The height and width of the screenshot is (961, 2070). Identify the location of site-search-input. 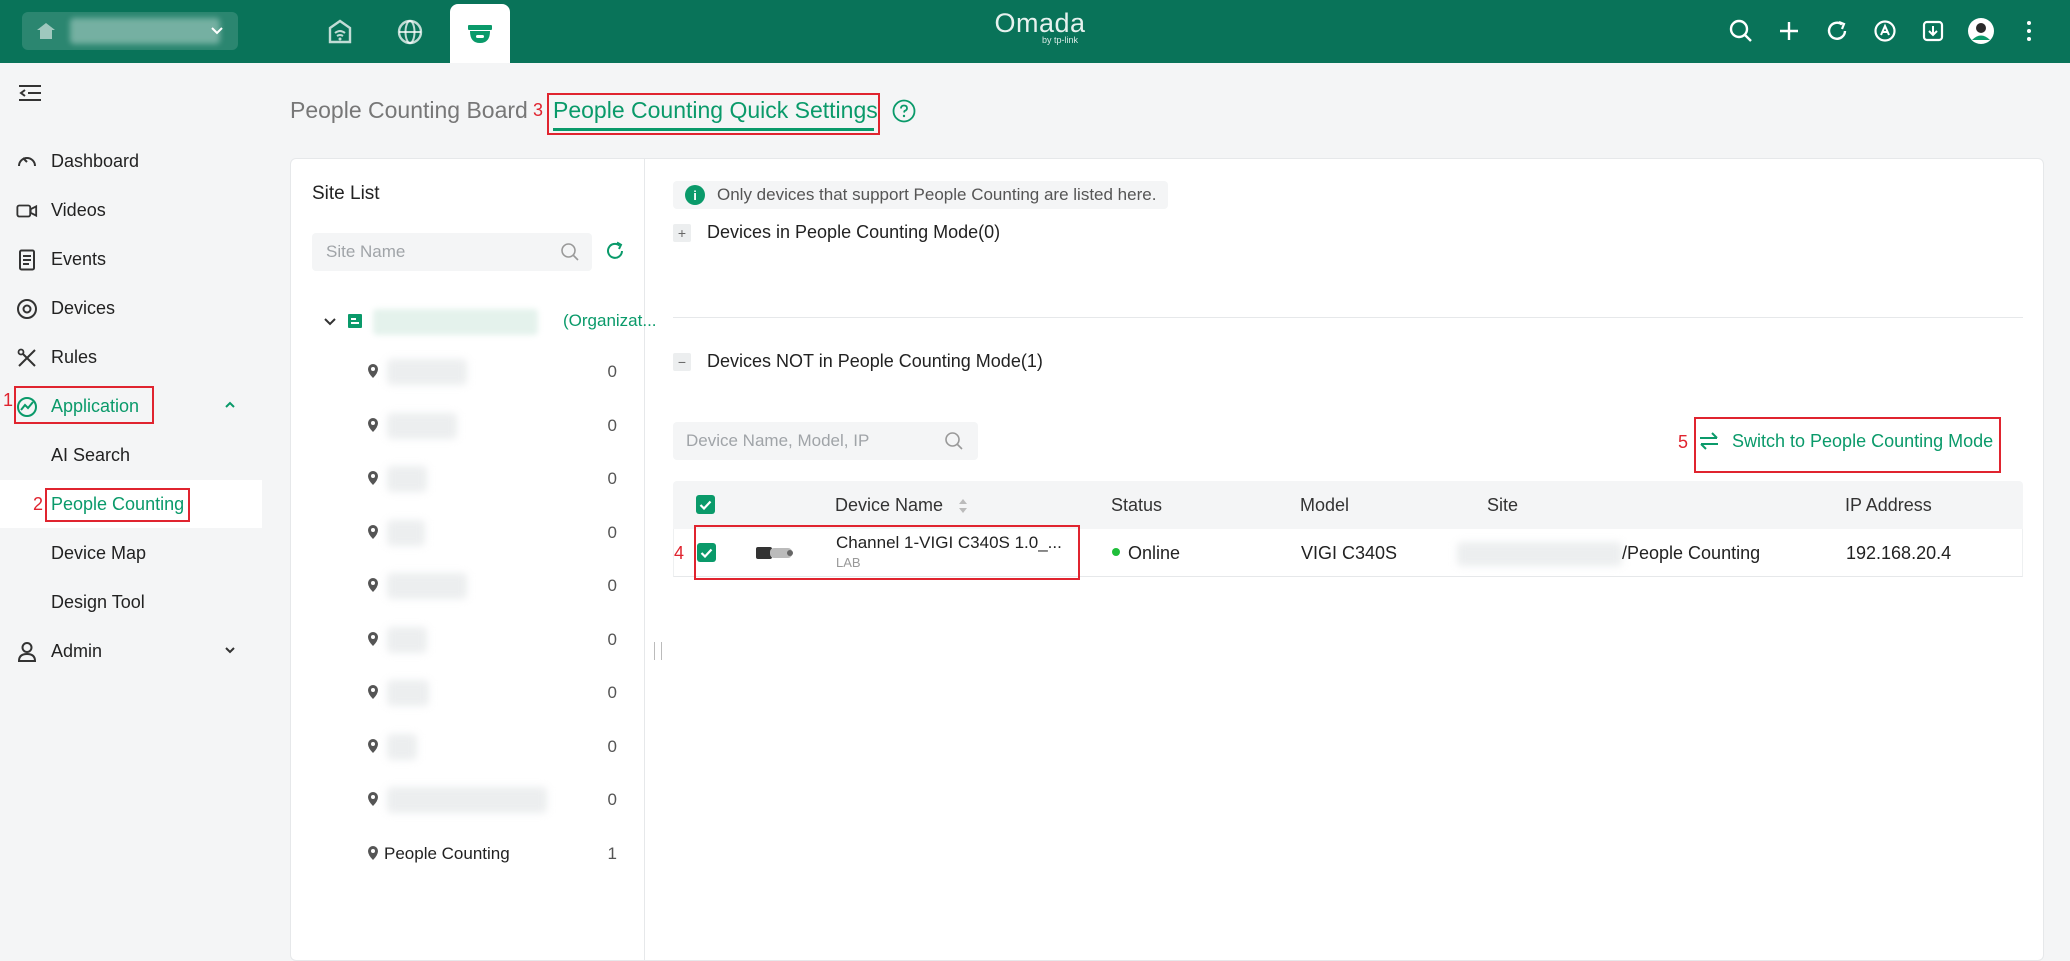
(427, 252).